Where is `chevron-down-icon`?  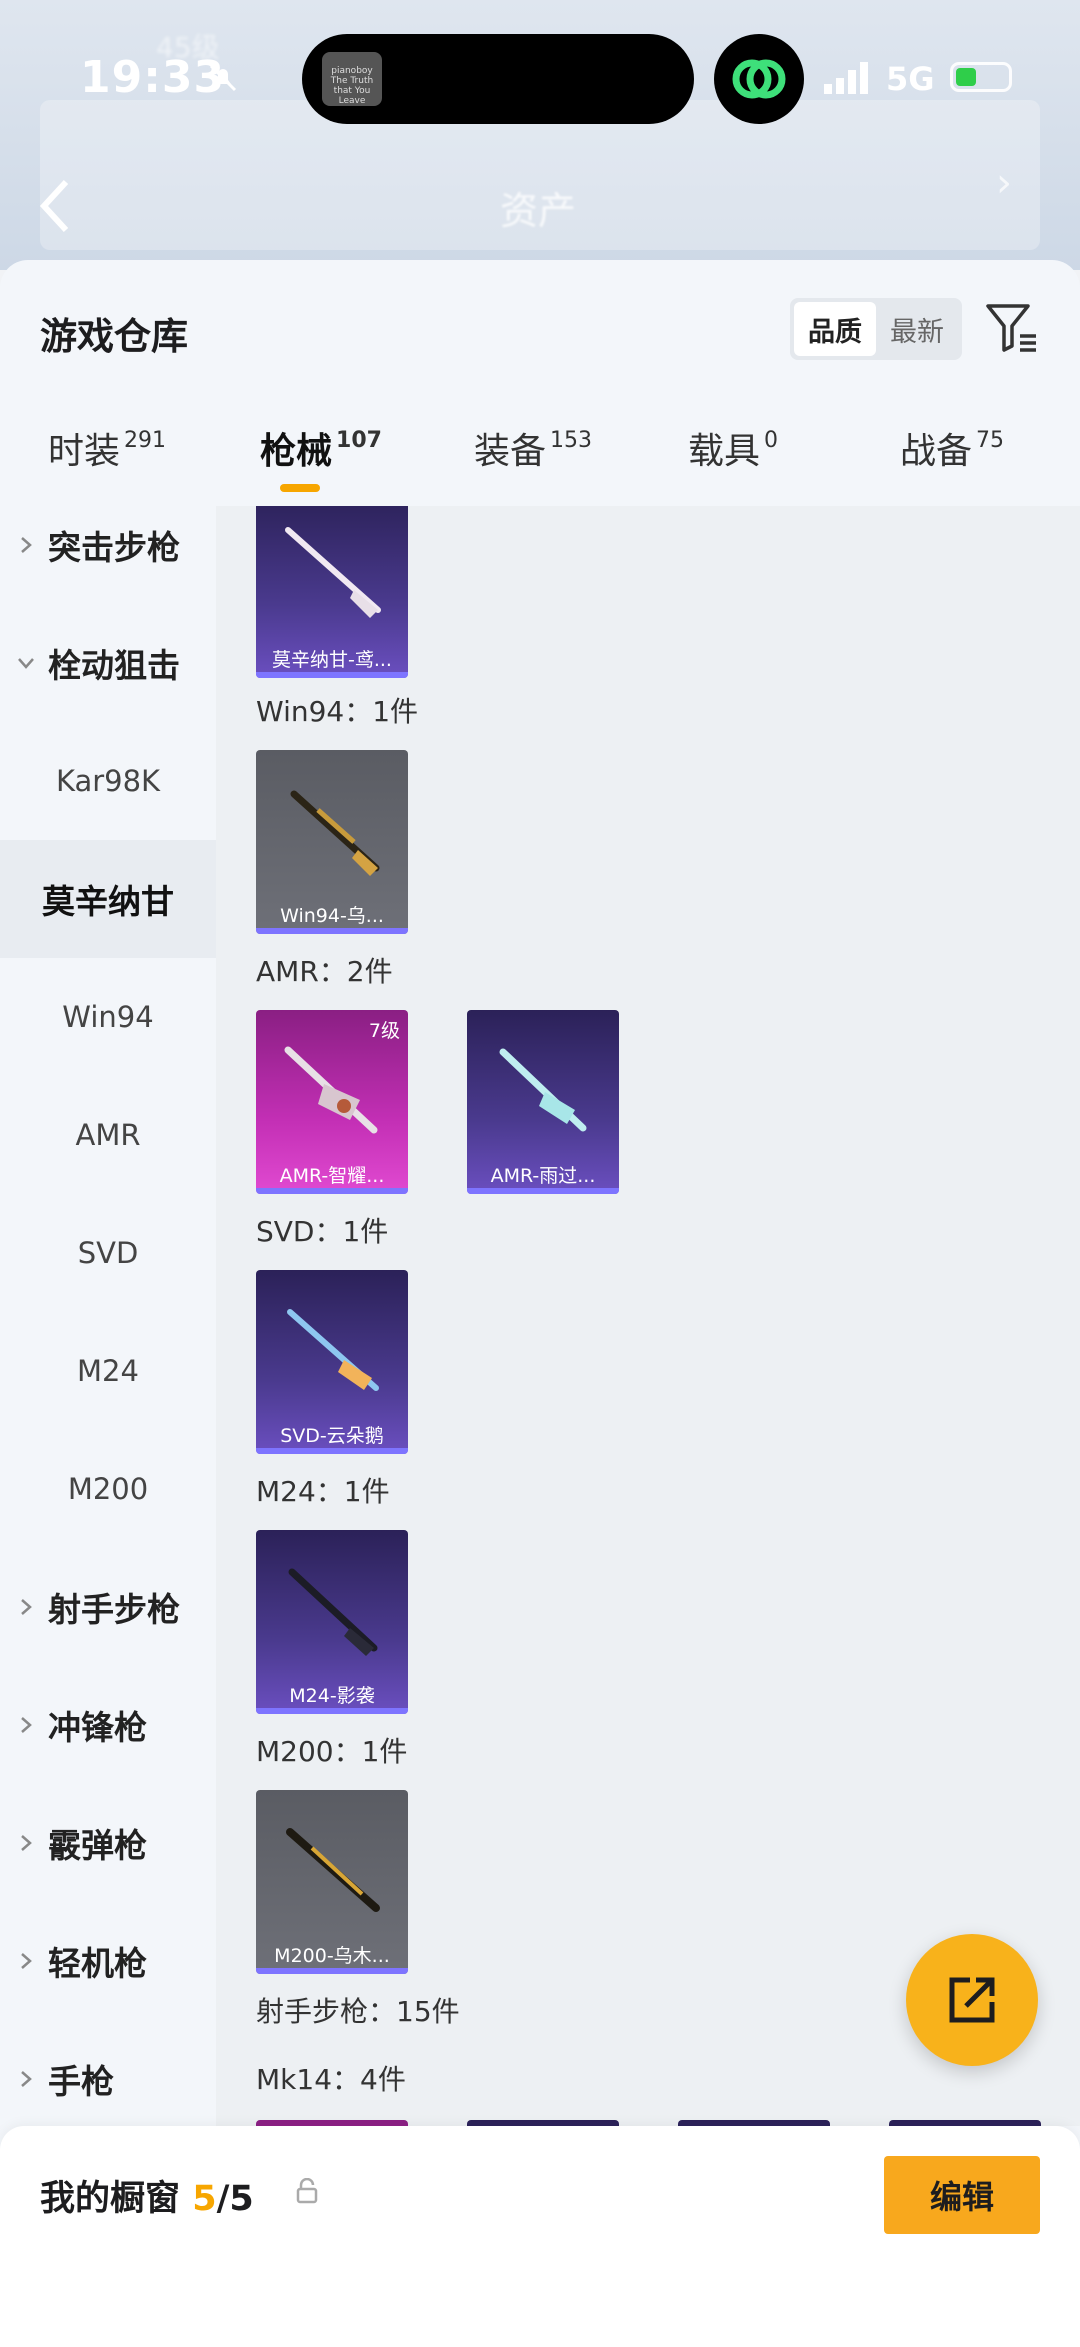 chevron-down-icon is located at coordinates (26, 663).